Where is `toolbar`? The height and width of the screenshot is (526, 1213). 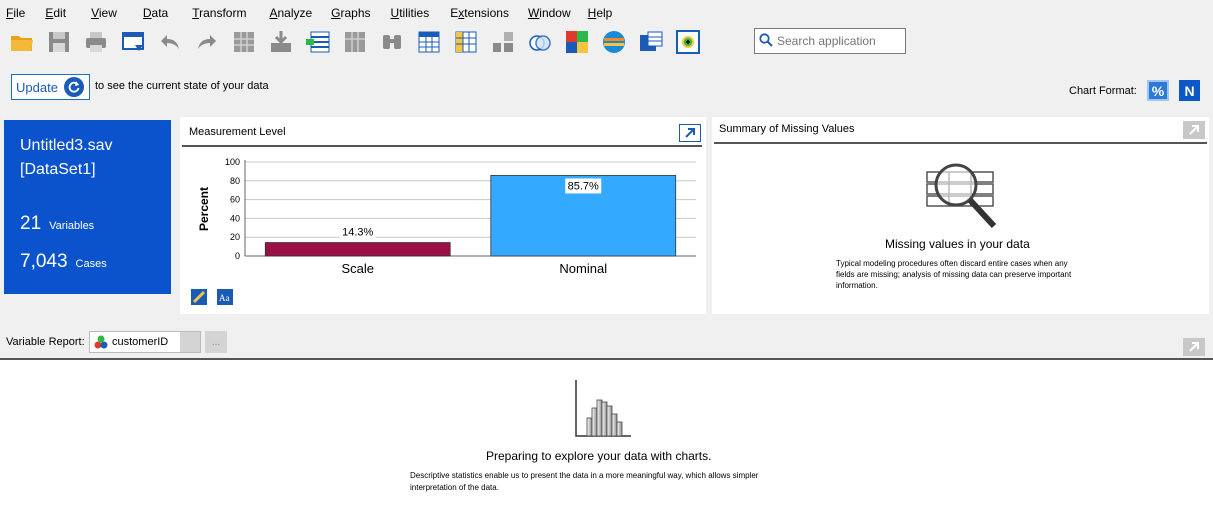
toolbar is located at coordinates (606, 42).